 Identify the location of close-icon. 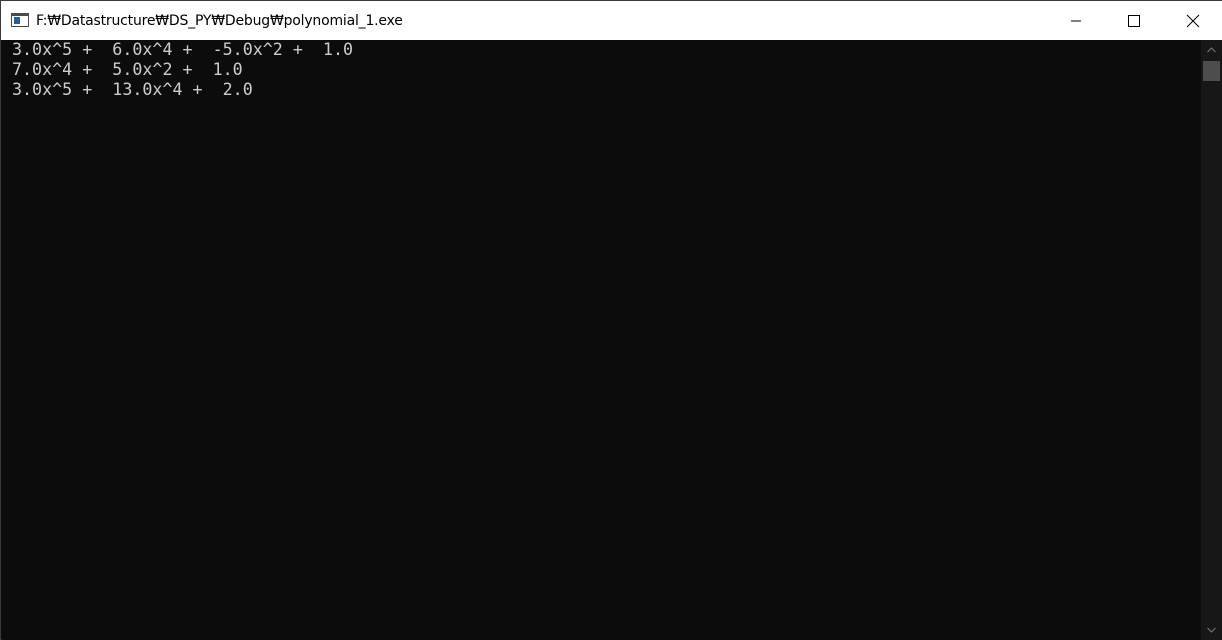
(1193, 20).